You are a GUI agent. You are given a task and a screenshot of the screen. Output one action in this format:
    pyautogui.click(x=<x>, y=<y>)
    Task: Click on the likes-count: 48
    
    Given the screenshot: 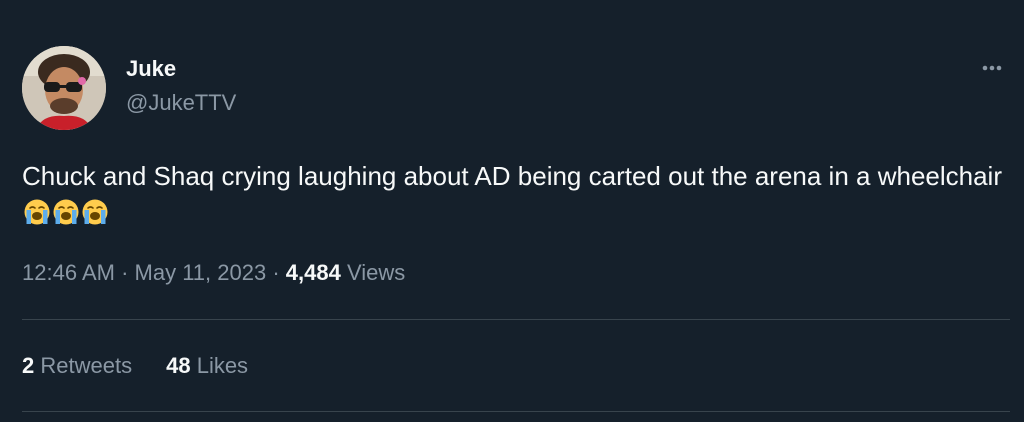 What is the action you would take?
    pyautogui.click(x=178, y=365)
    